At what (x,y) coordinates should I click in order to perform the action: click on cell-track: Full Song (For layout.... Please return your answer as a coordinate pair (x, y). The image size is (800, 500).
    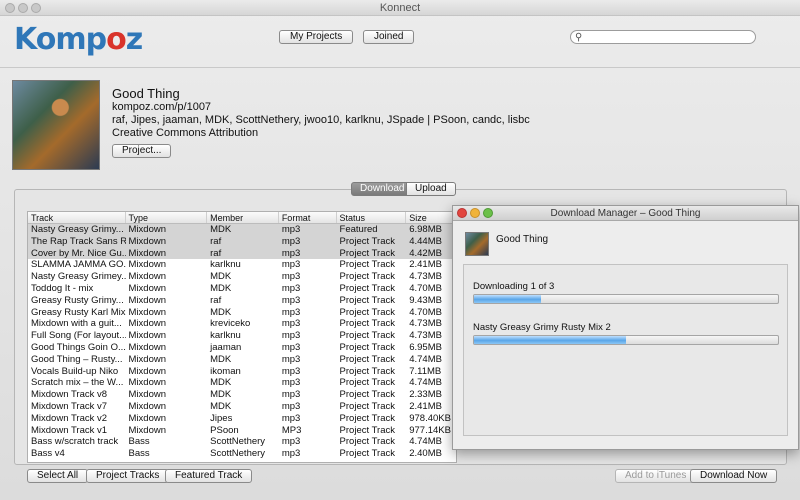
    Looking at the image, I should click on (78, 336).